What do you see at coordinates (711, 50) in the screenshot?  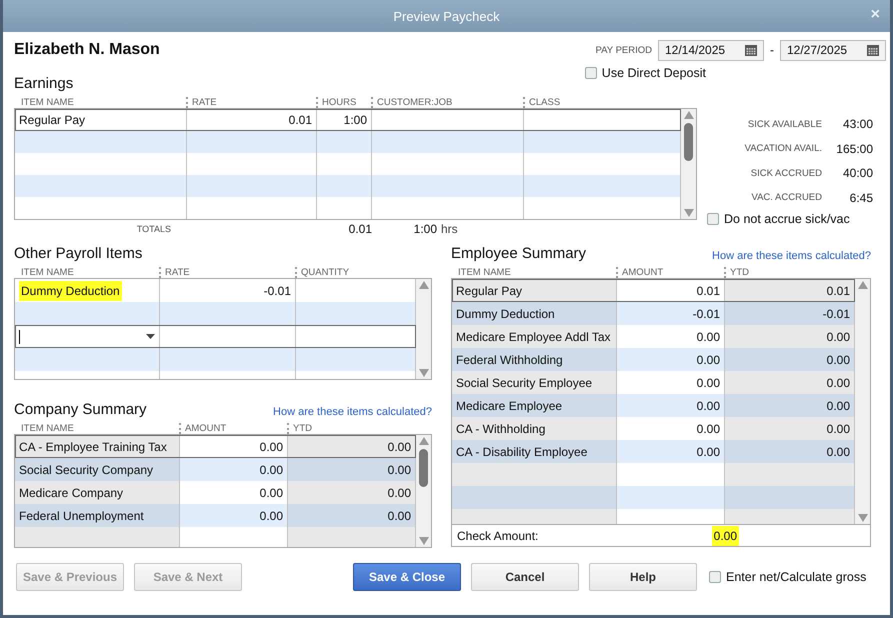 I see `date-field: 12/14/2025` at bounding box center [711, 50].